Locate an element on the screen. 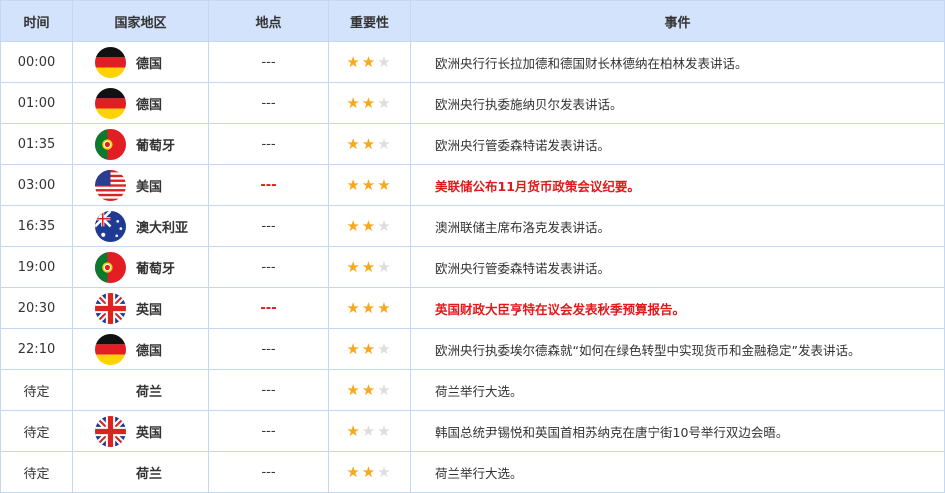  event-cell: 韩国总统尹锡悦和英国首相苏纳克在唐宁街10号举行双边会晤。 is located at coordinates (677, 431).